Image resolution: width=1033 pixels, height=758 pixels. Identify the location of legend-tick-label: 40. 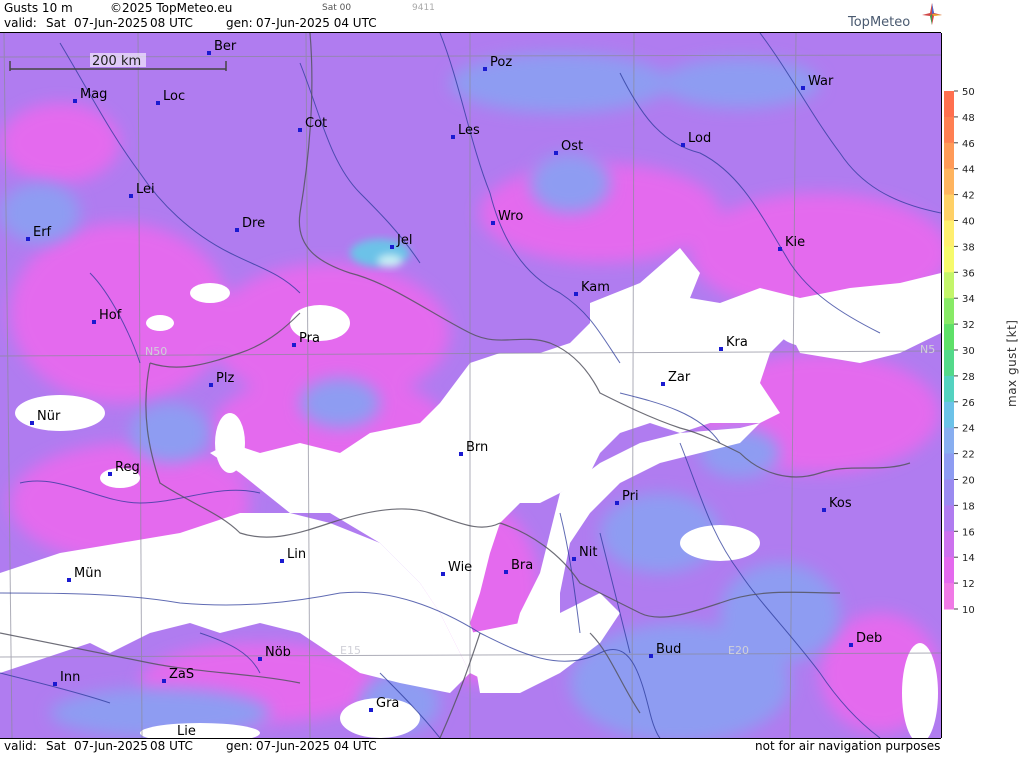
(968, 222).